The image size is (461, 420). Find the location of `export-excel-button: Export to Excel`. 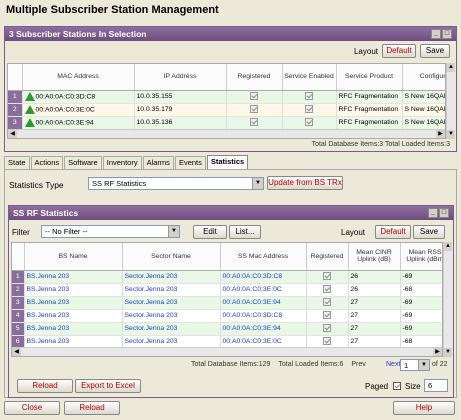

export-excel-button: Export to Excel is located at coordinates (108, 386).